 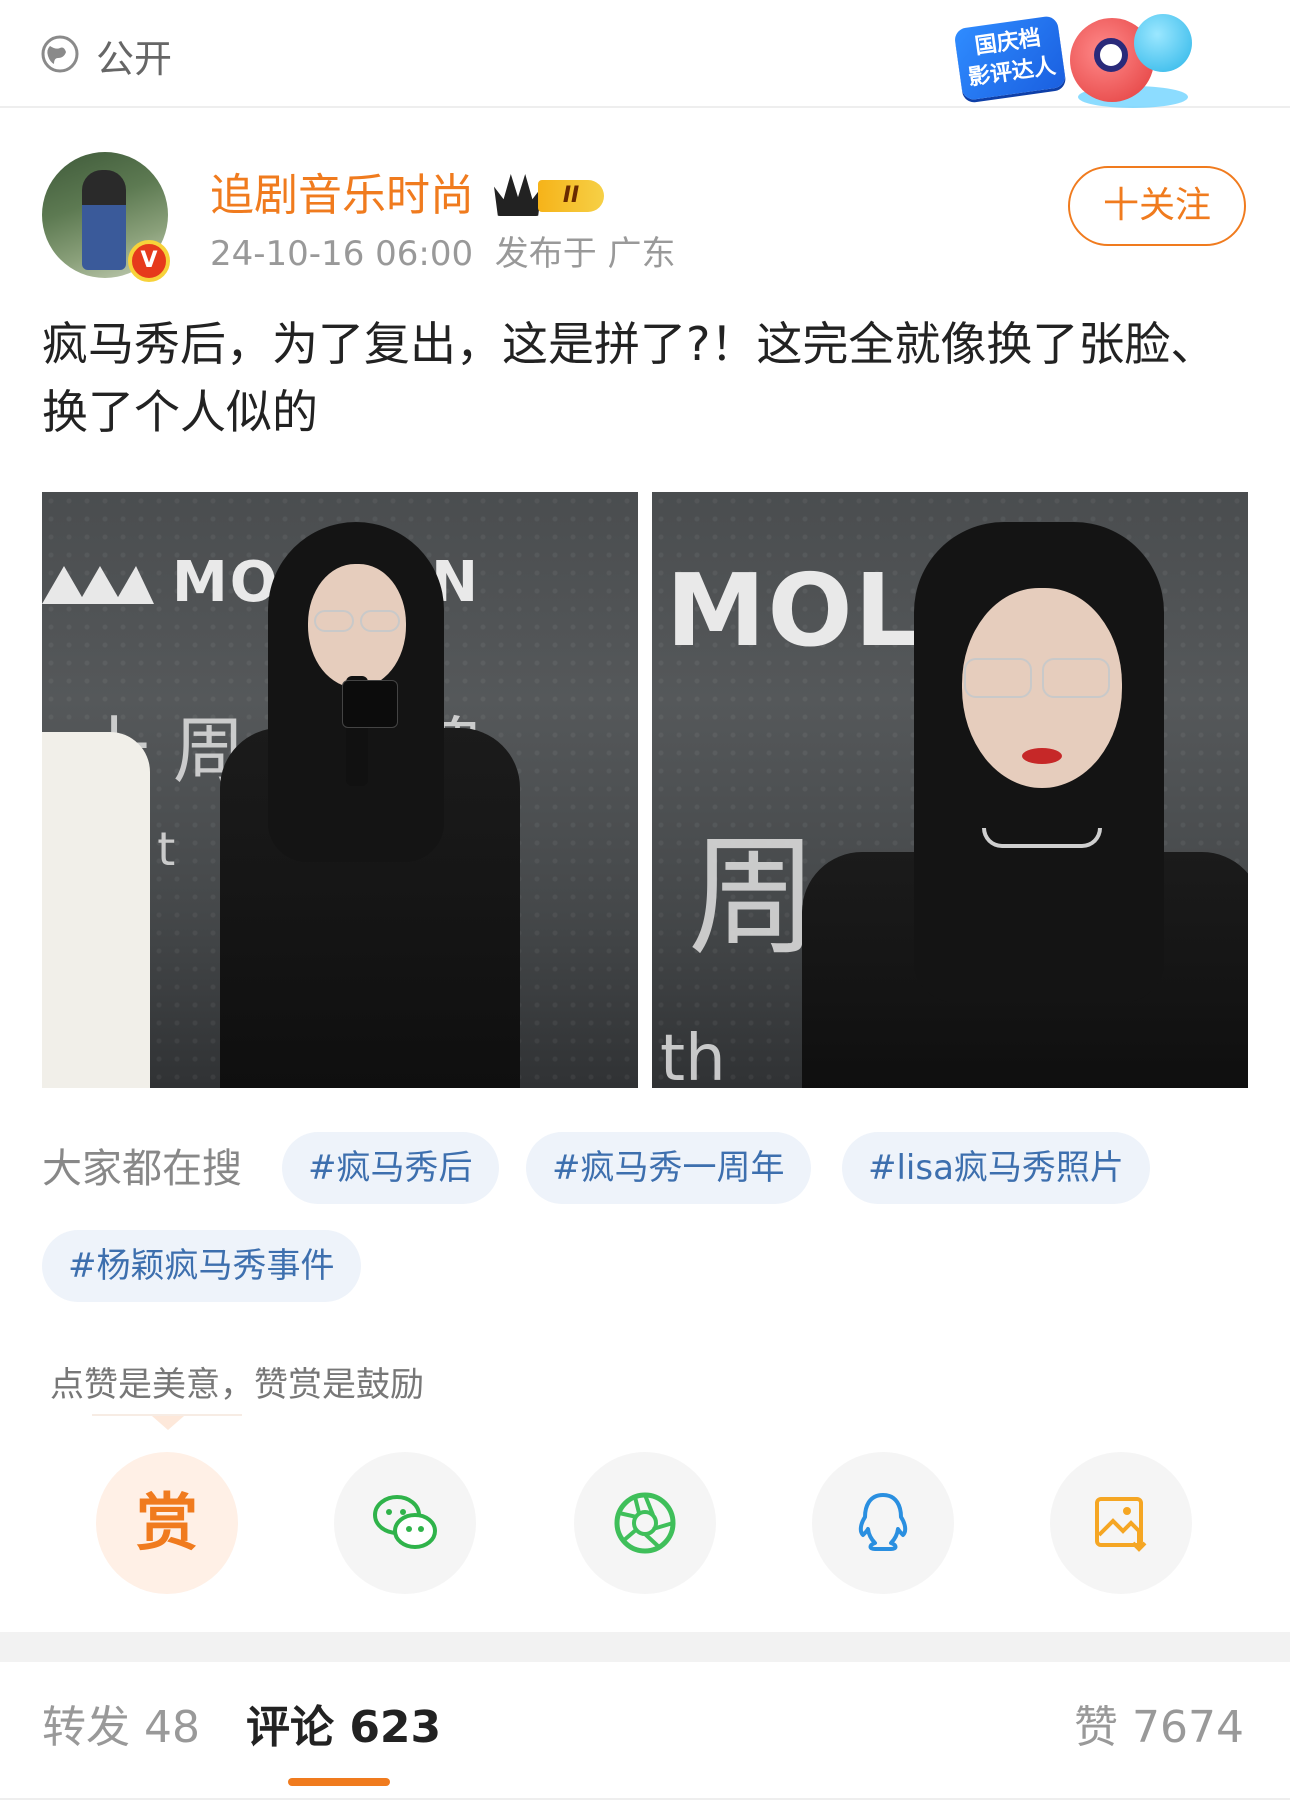 What do you see at coordinates (168, 1423) in the screenshot?
I see `hint-arrow` at bounding box center [168, 1423].